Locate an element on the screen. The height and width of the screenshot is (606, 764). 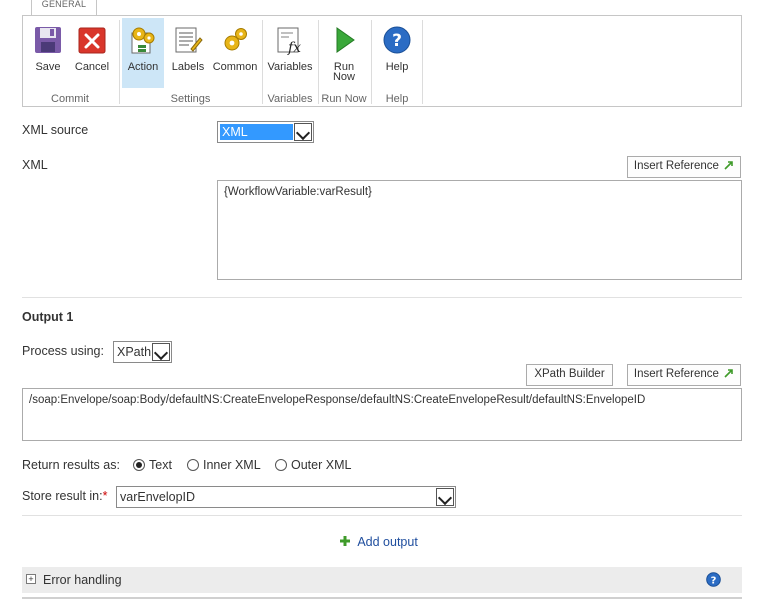
save-label: Save is located at coordinates (48, 67).